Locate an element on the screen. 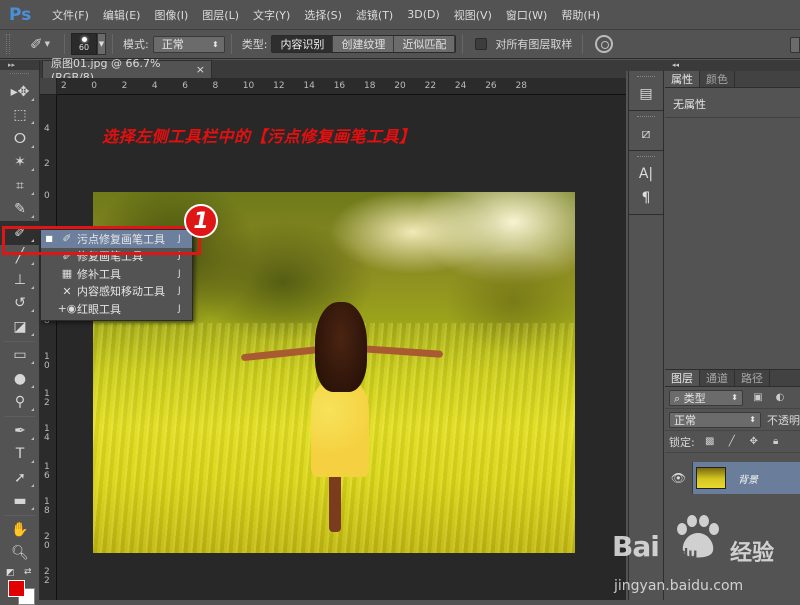 Image resolution: width=800 pixels, height=605 pixels. ruler-tick-label: 16 is located at coordinates (47, 471).